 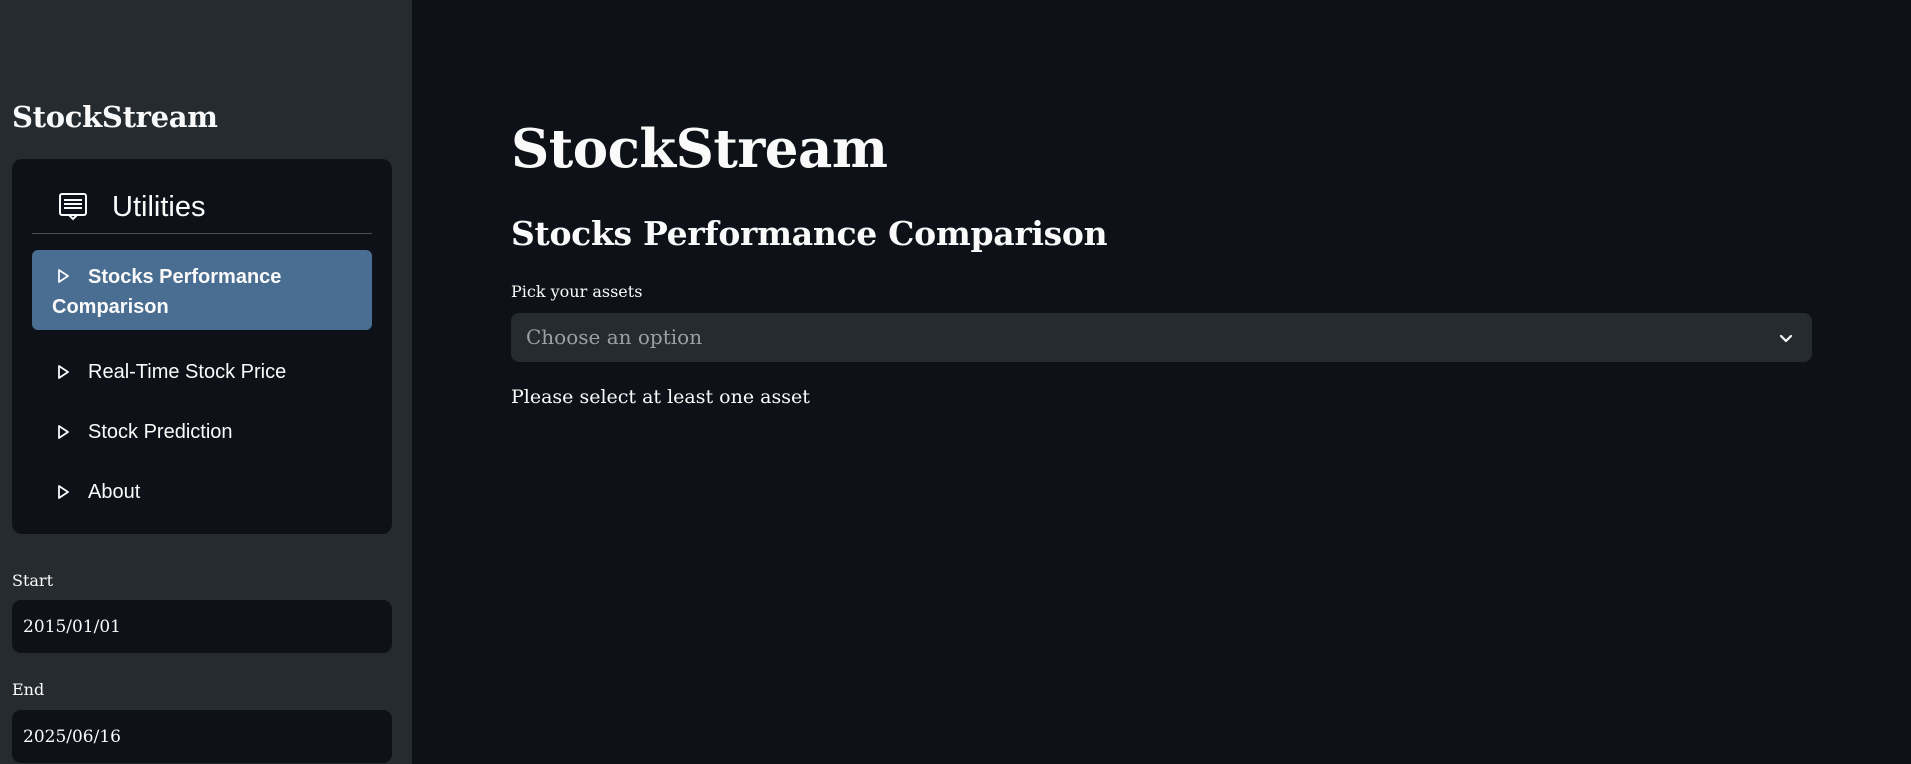 What do you see at coordinates (33, 580) in the screenshot?
I see `start-date-label: Start` at bounding box center [33, 580].